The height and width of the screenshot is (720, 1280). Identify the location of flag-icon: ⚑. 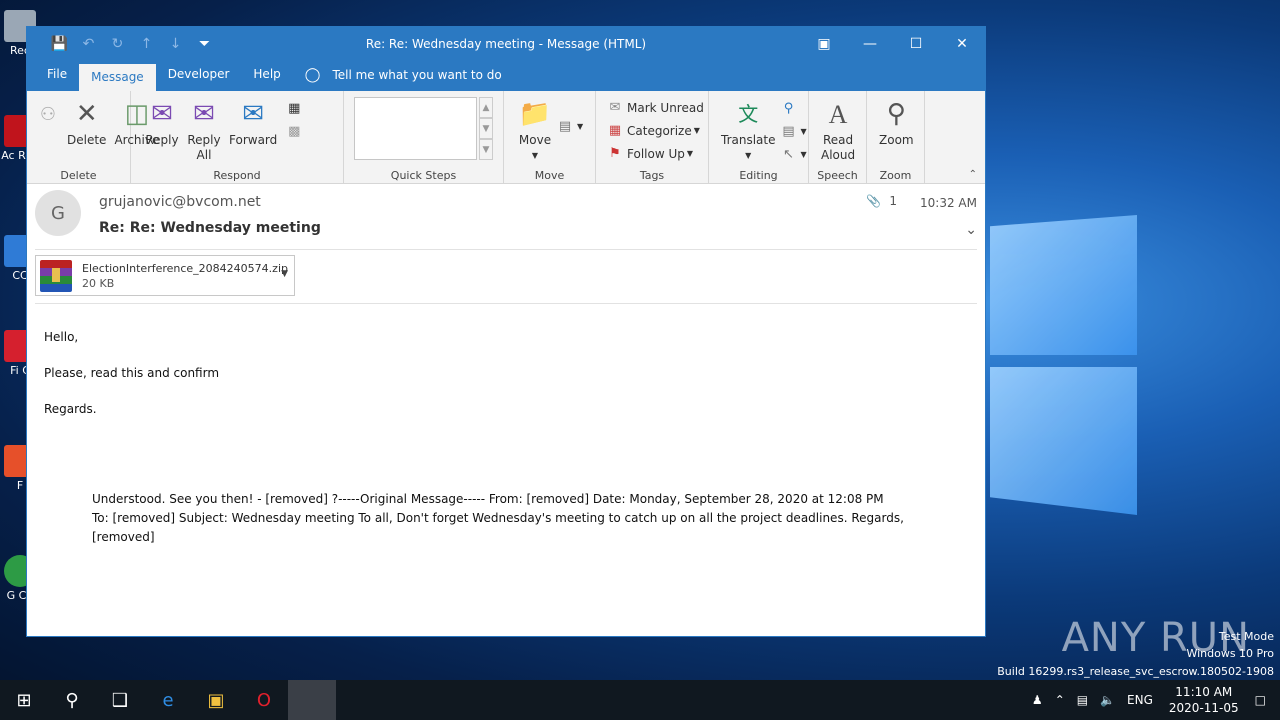
(615, 153).